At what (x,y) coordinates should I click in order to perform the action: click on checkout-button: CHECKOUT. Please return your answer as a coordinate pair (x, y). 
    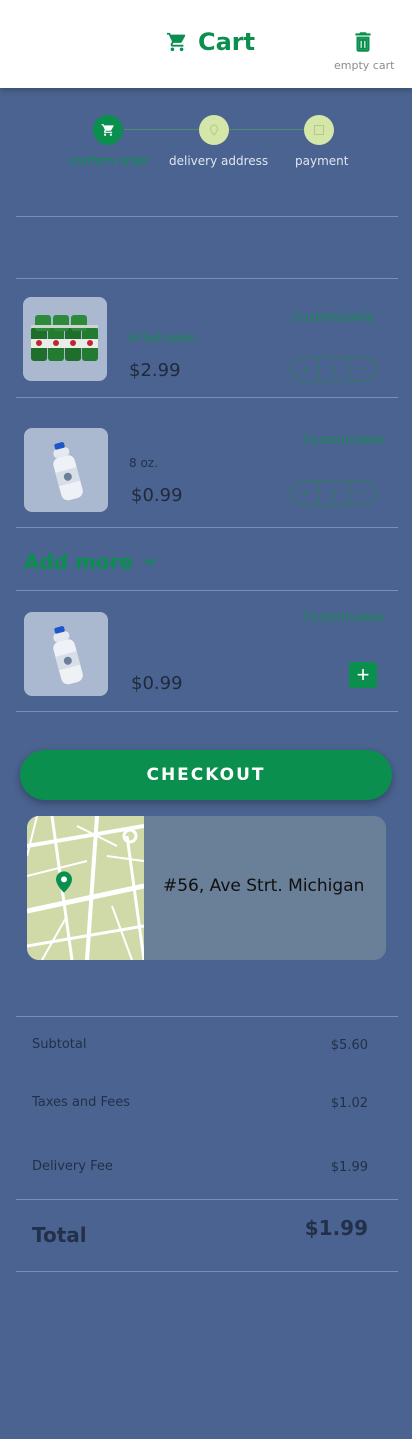
    Looking at the image, I should click on (206, 775).